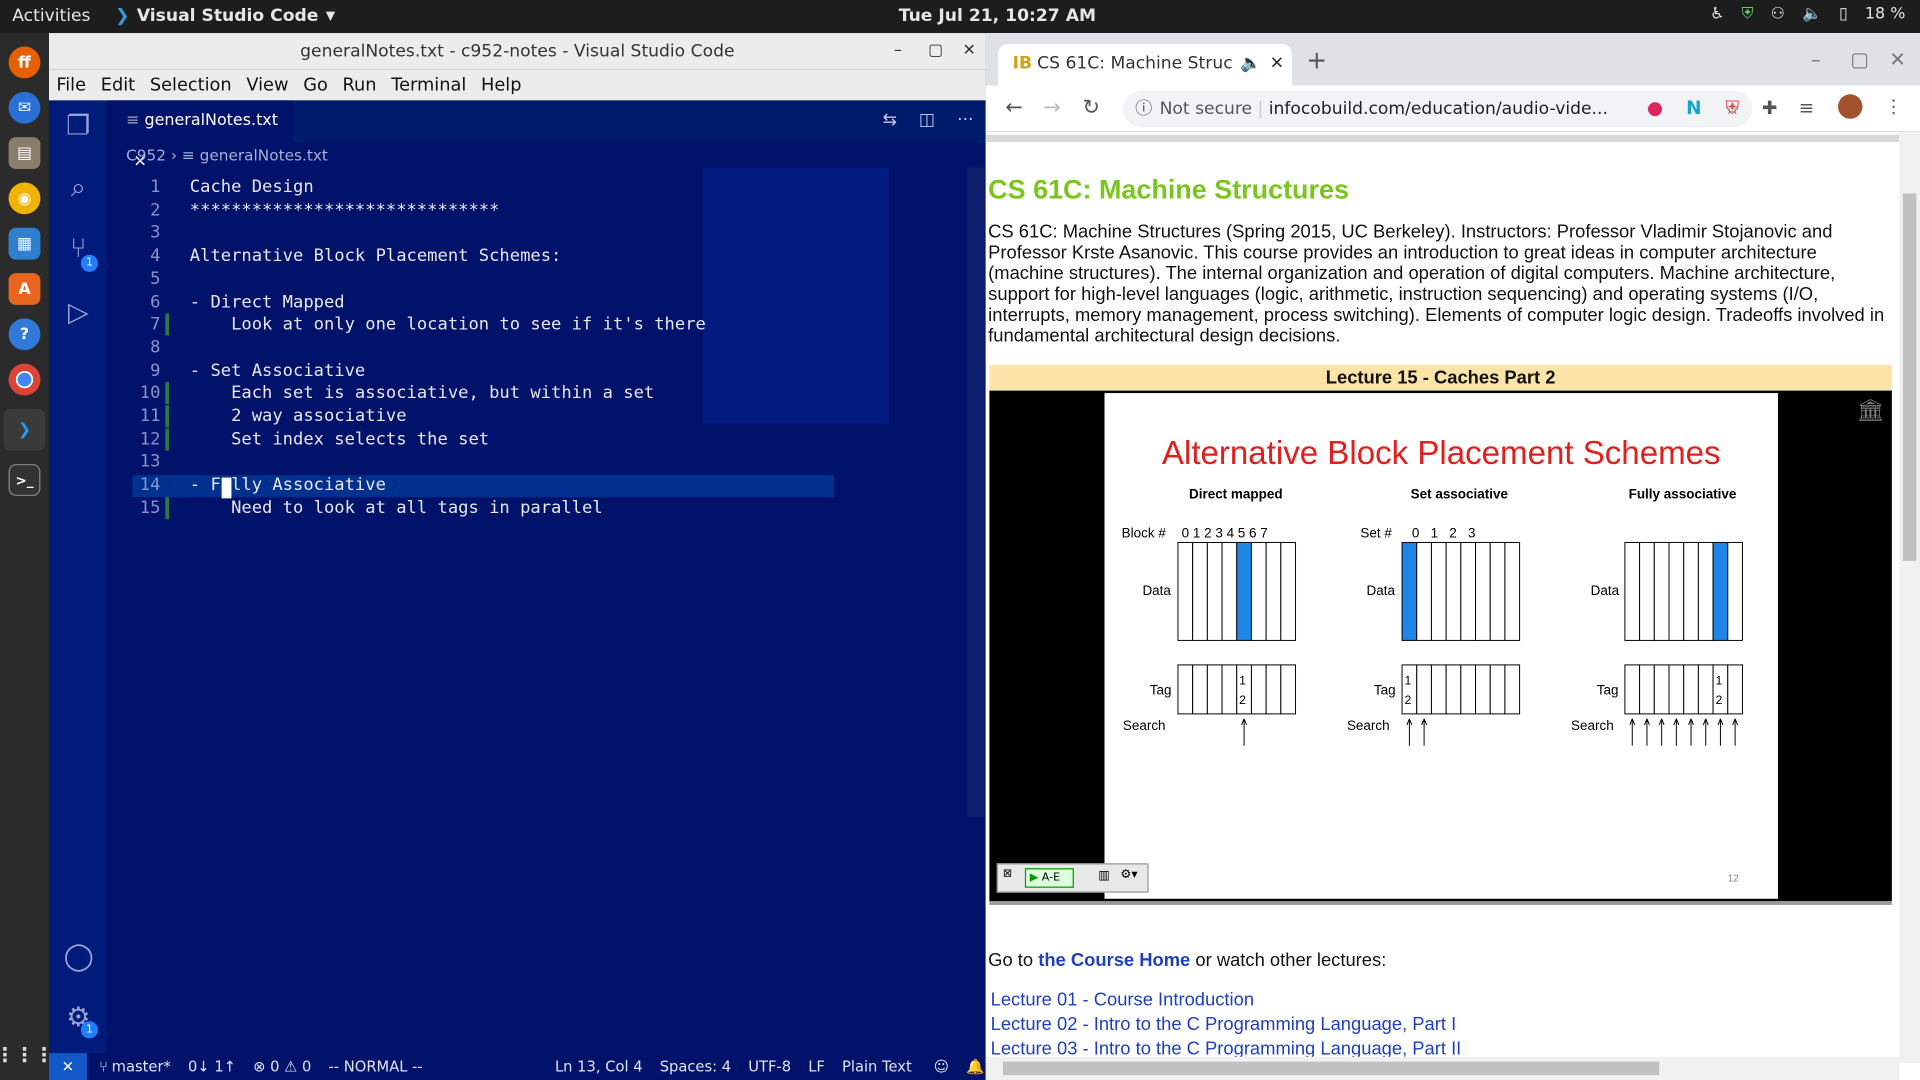  What do you see at coordinates (769, 1066) in the screenshot?
I see `encoding: UTF-8` at bounding box center [769, 1066].